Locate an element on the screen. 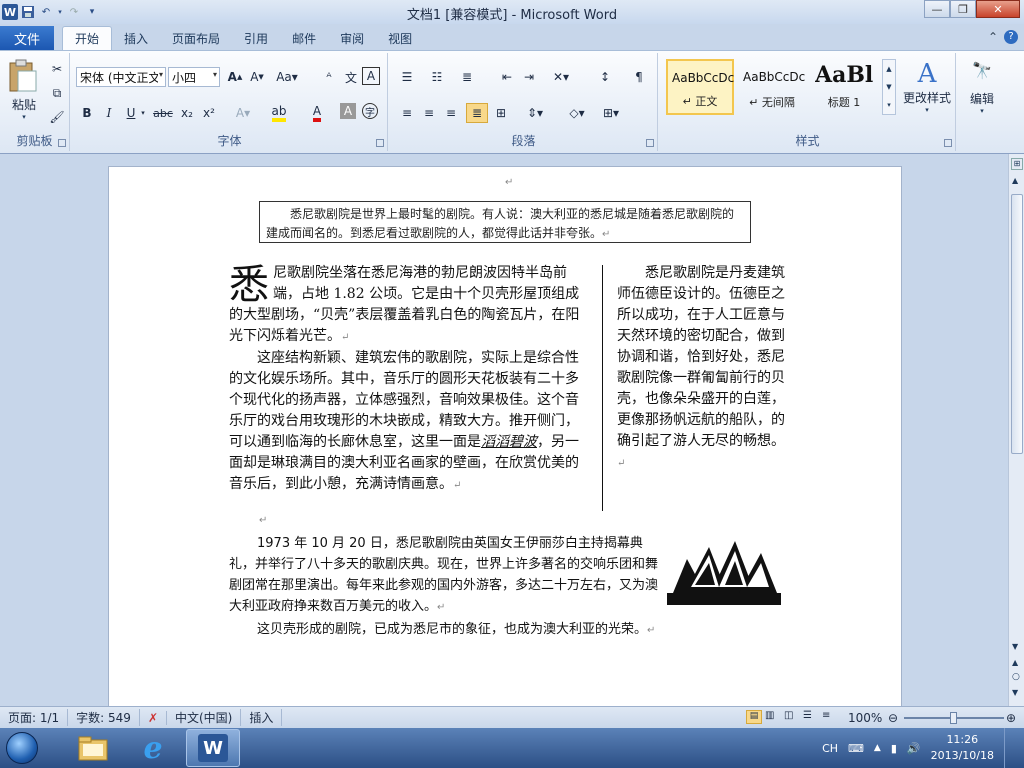  styles-scroll: ▲ ▼ ▾ is located at coordinates (889, 87).